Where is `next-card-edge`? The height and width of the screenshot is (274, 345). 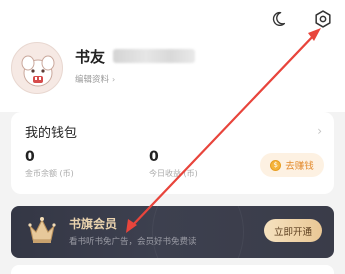 next-card-edge is located at coordinates (172, 269).